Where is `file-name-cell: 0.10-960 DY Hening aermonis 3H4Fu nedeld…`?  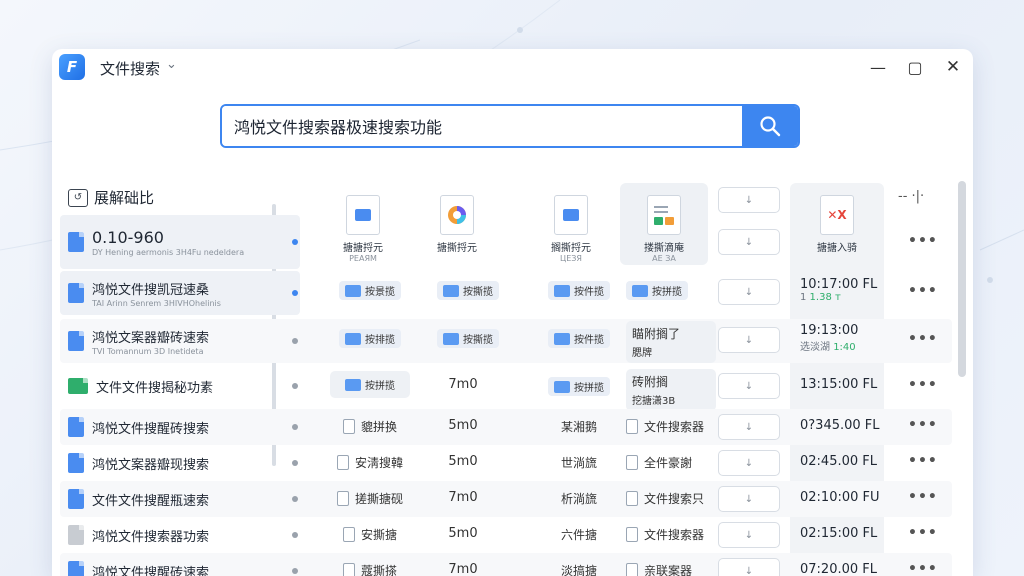
file-name-cell: 0.10-960 DY Hening aermonis 3H4Fu nedeld… is located at coordinates (173, 242).